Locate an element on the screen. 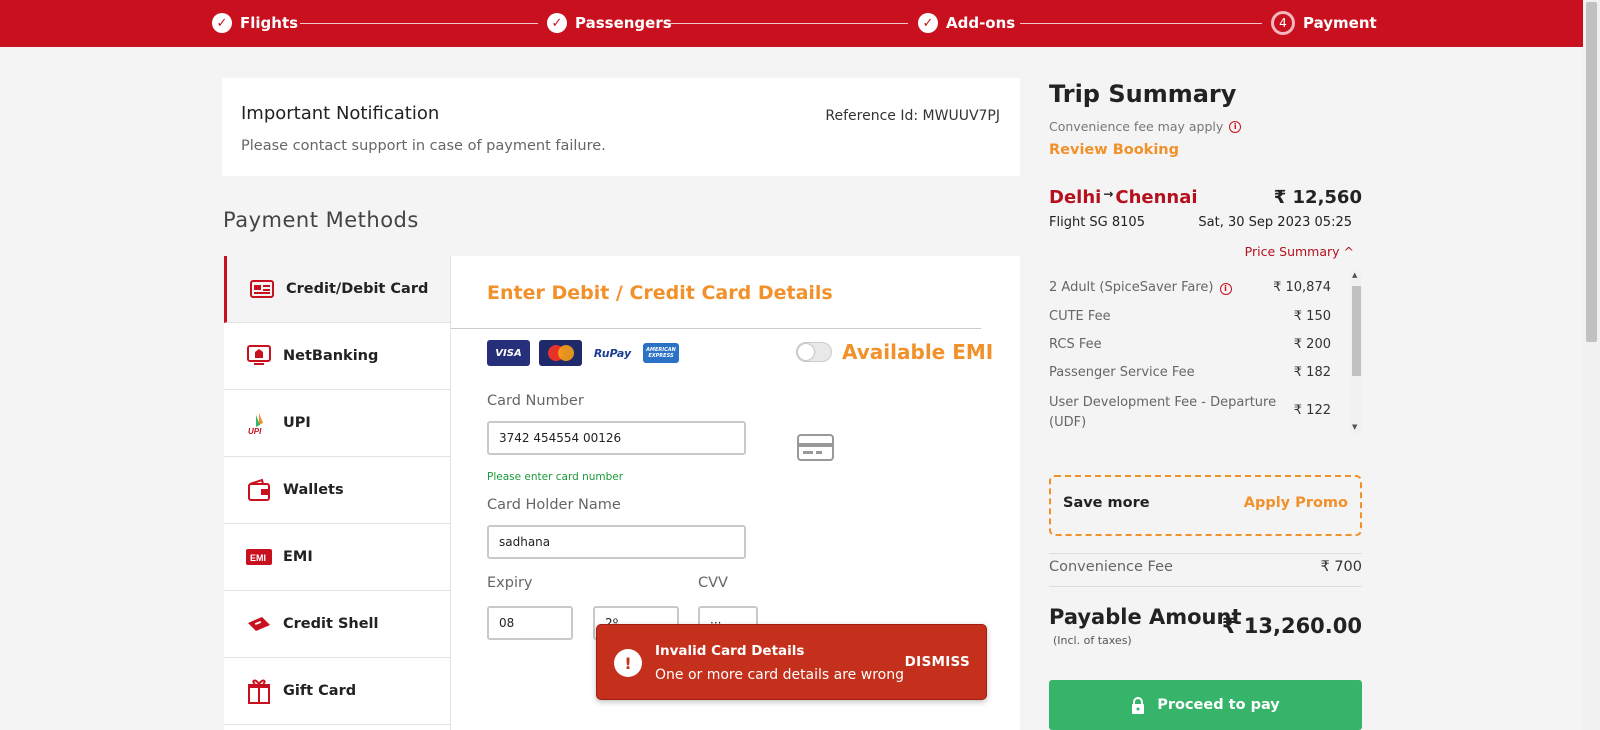 The height and width of the screenshot is (730, 1600). toast-title: Invalid Card Details is located at coordinates (730, 651).